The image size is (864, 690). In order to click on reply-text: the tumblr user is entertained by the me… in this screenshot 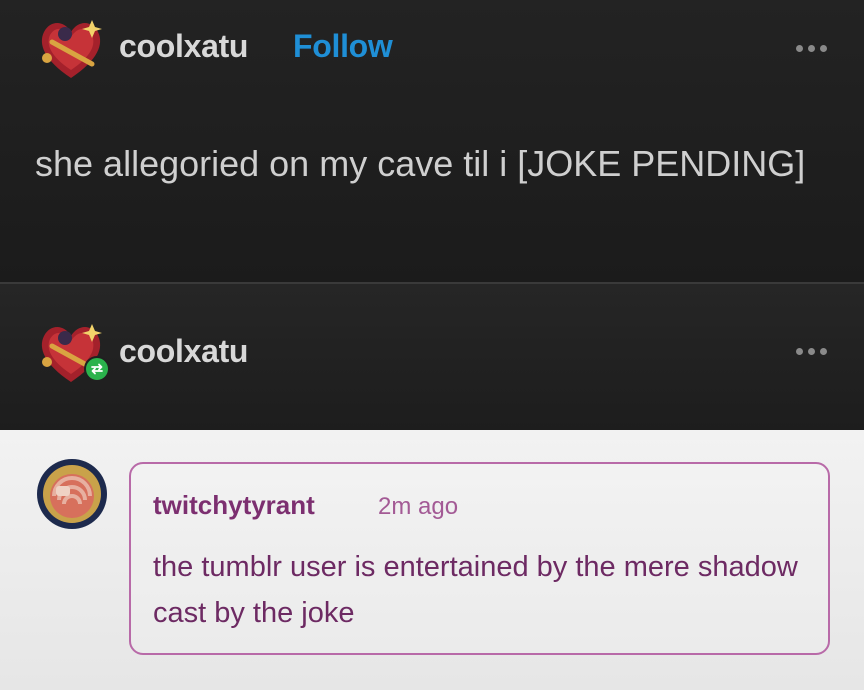, I will do `click(475, 590)`.